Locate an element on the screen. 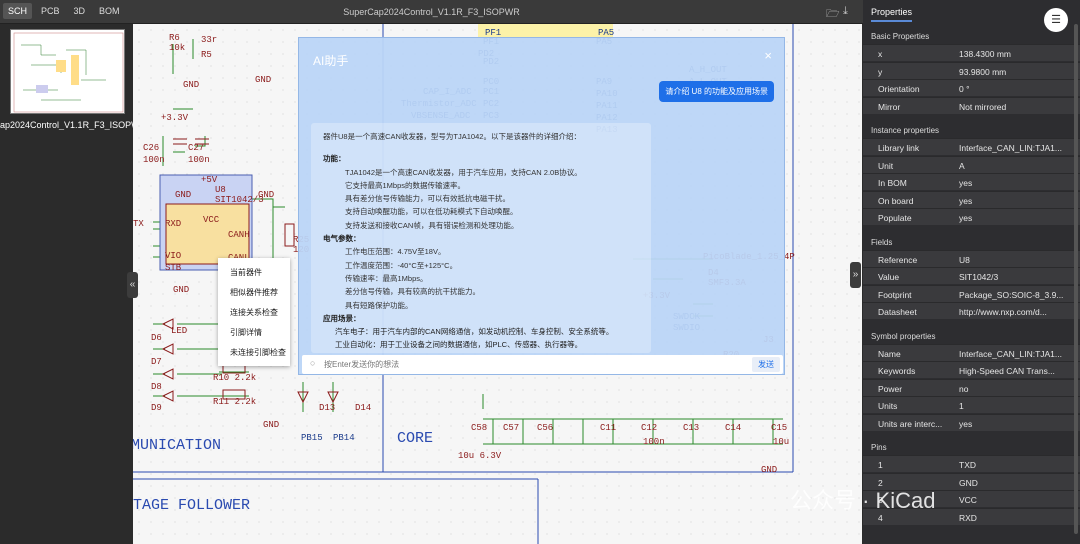 Image resolution: width=1080 pixels, height=544 pixels. property-key: 1 is located at coordinates (880, 465).